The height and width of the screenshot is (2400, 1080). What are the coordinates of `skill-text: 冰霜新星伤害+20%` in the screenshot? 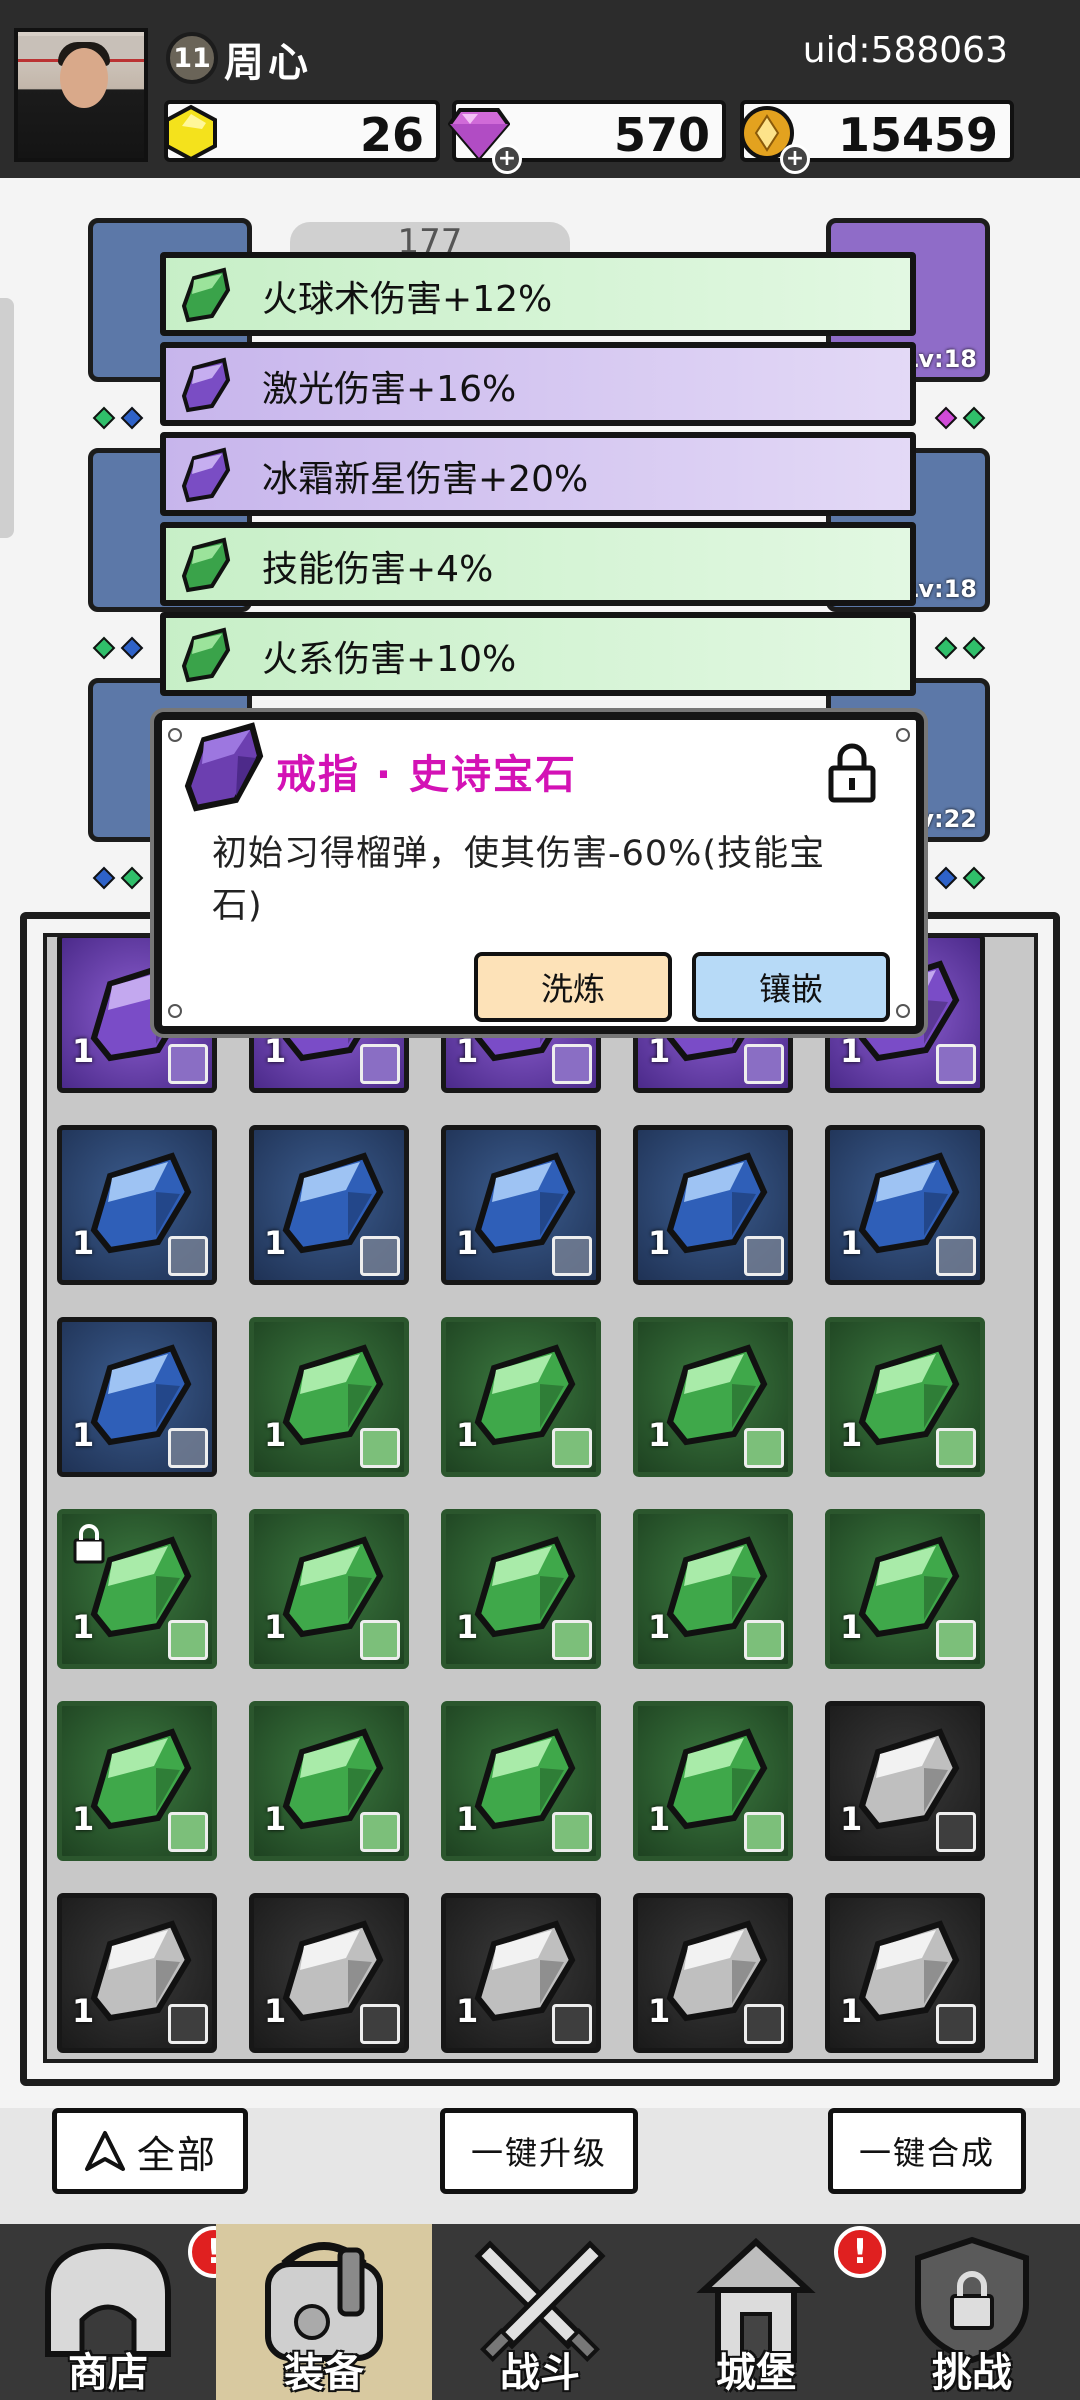 It's located at (425, 479).